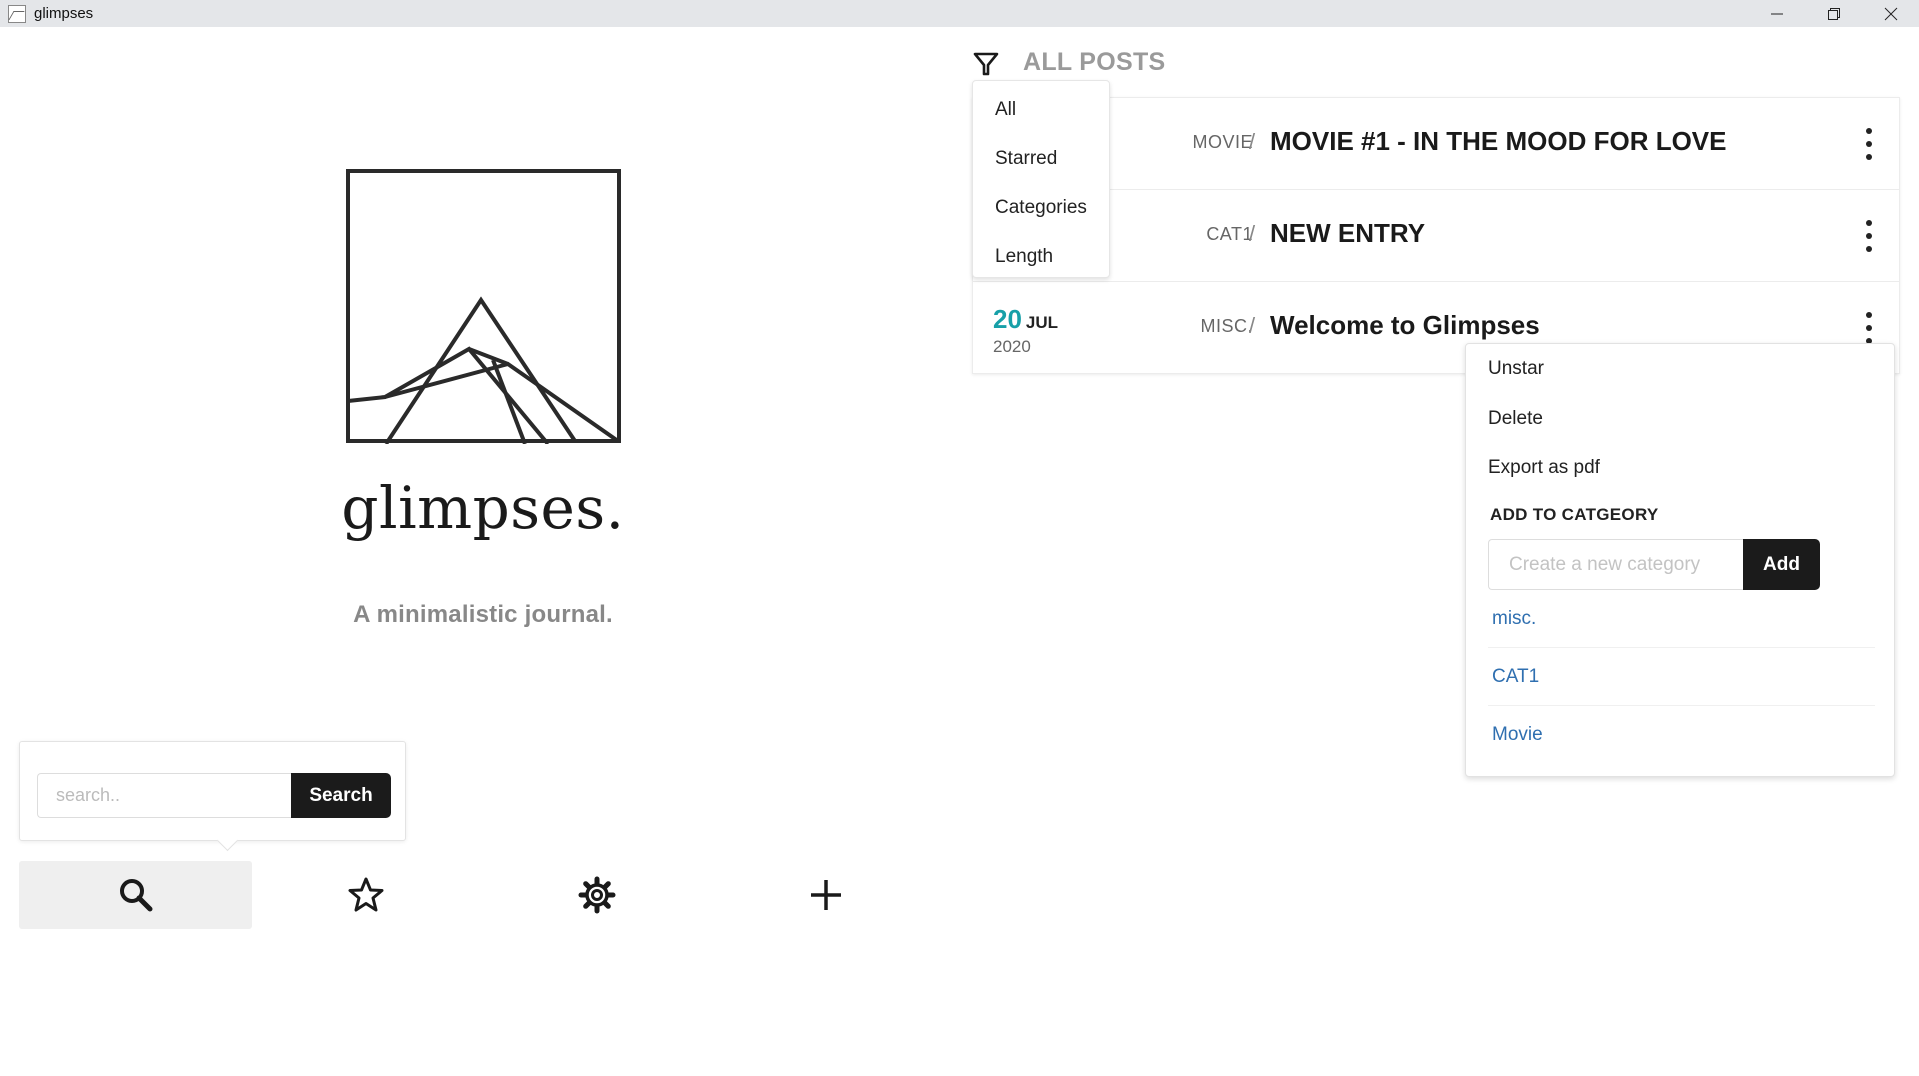  Describe the element at coordinates (1781, 564) in the screenshot. I see `add-category-button: Add` at that location.